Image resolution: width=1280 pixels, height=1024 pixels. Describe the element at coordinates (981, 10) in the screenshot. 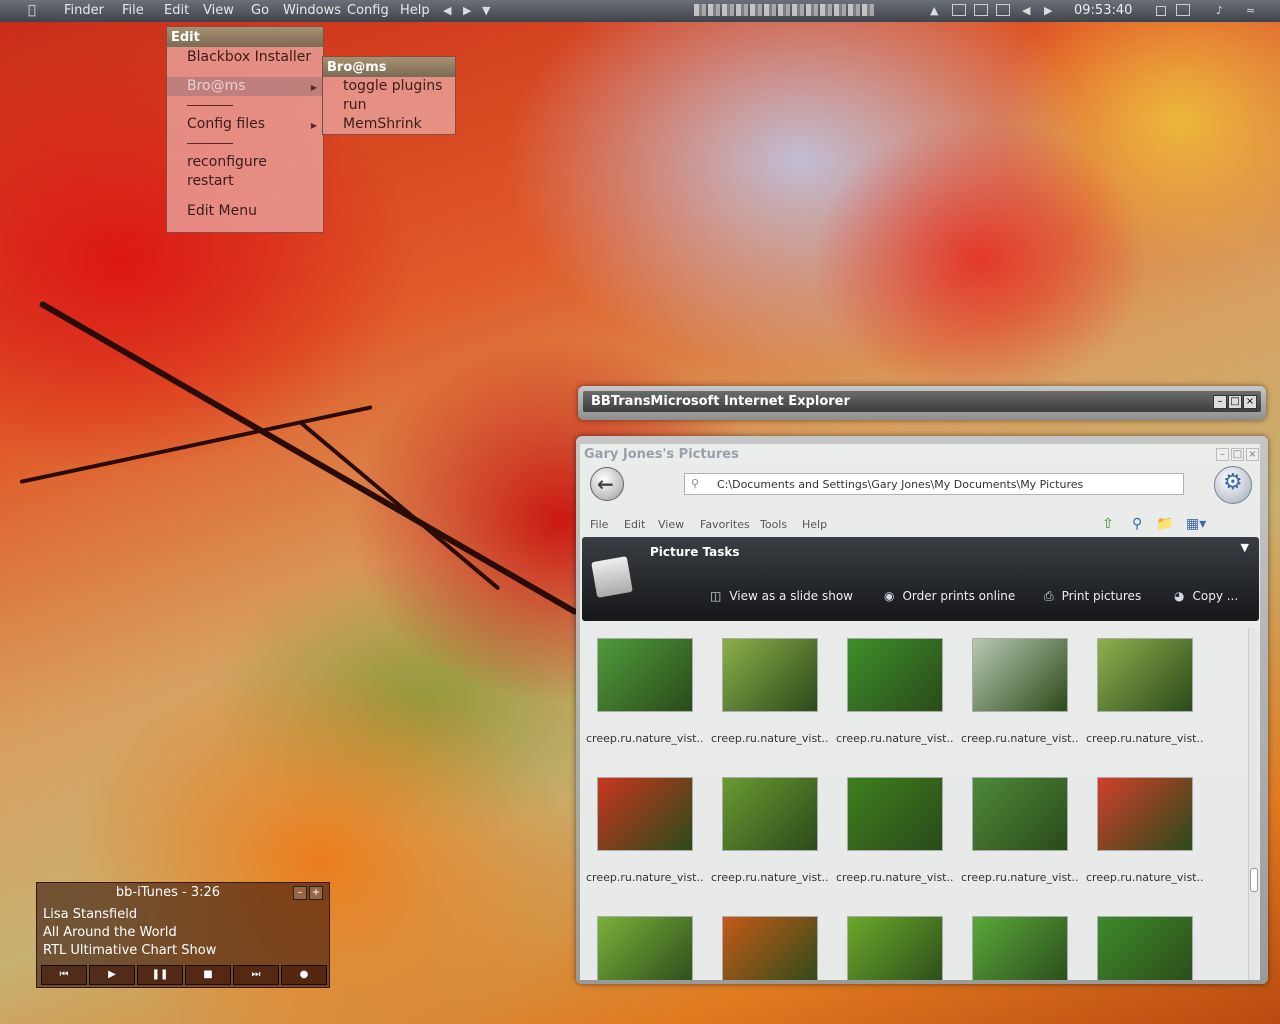

I see `maximize-window-icon` at that location.